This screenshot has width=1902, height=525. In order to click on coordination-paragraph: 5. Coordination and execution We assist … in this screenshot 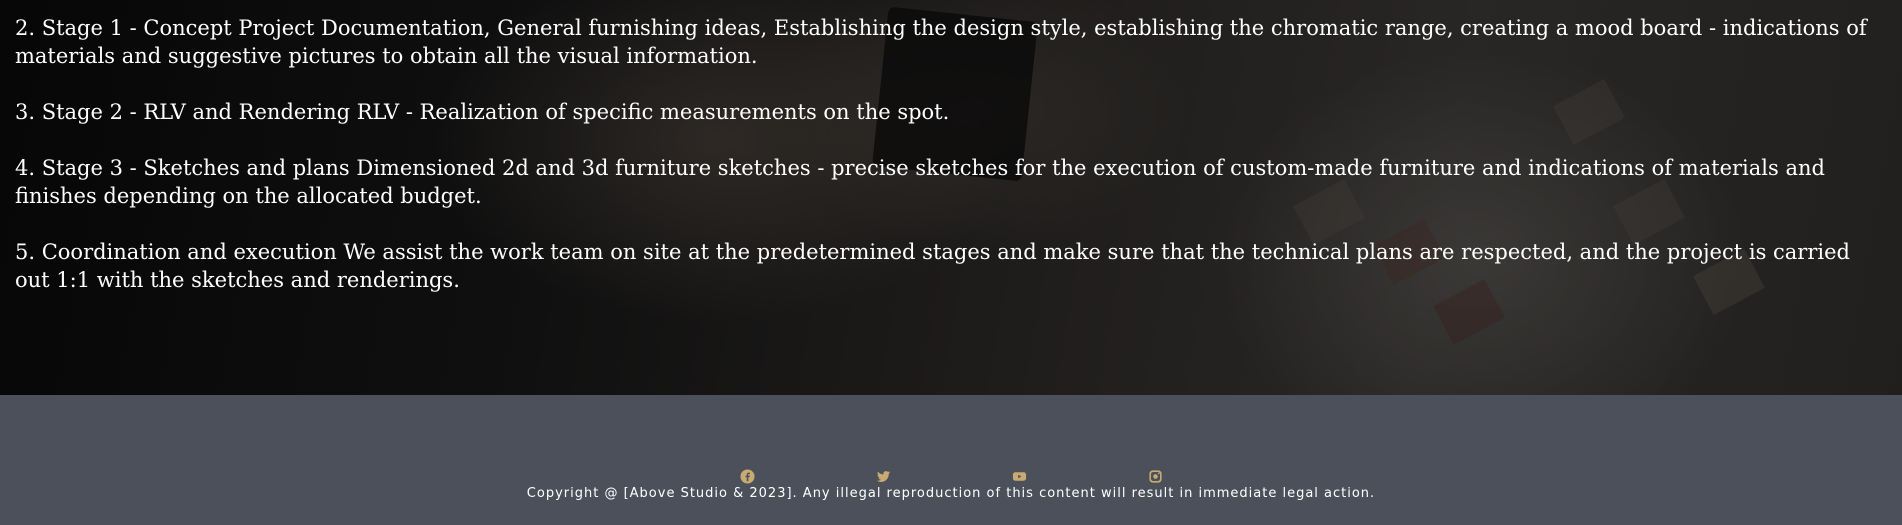, I will do `click(932, 266)`.